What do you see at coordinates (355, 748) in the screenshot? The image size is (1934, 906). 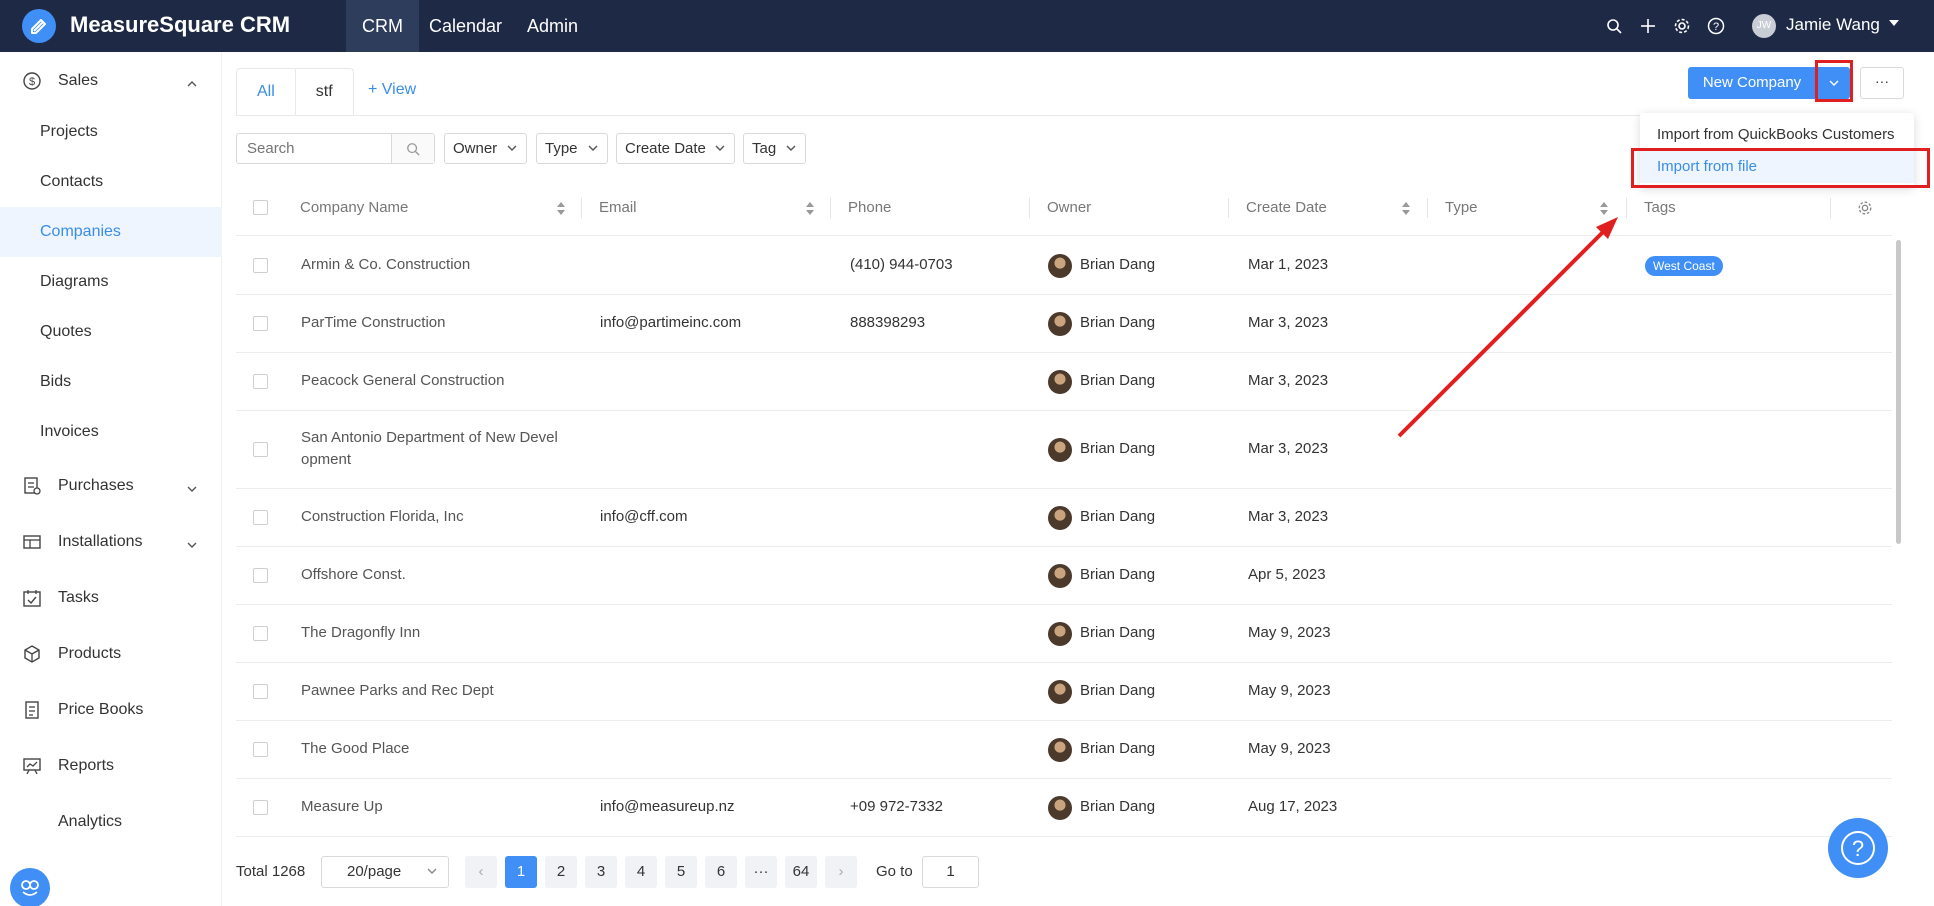 I see `cell-company: The Good Place` at bounding box center [355, 748].